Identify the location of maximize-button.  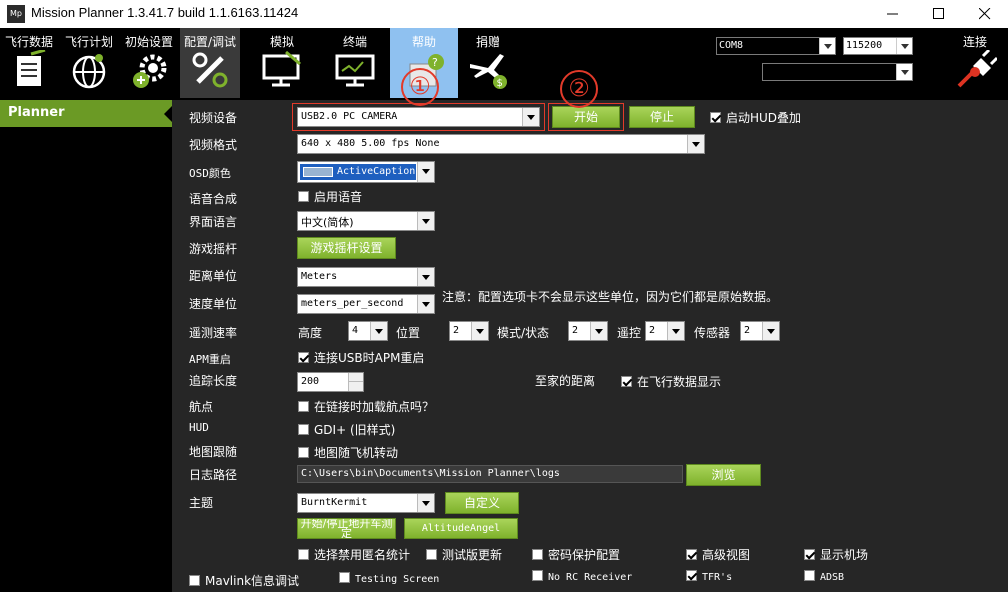
(939, 14).